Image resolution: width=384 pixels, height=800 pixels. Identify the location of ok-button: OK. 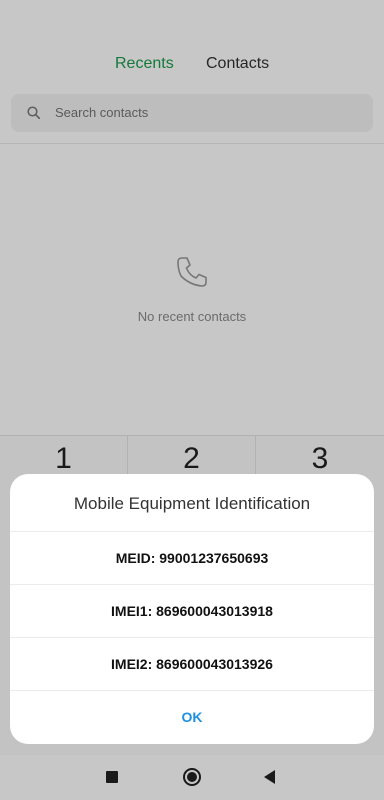
(192, 716).